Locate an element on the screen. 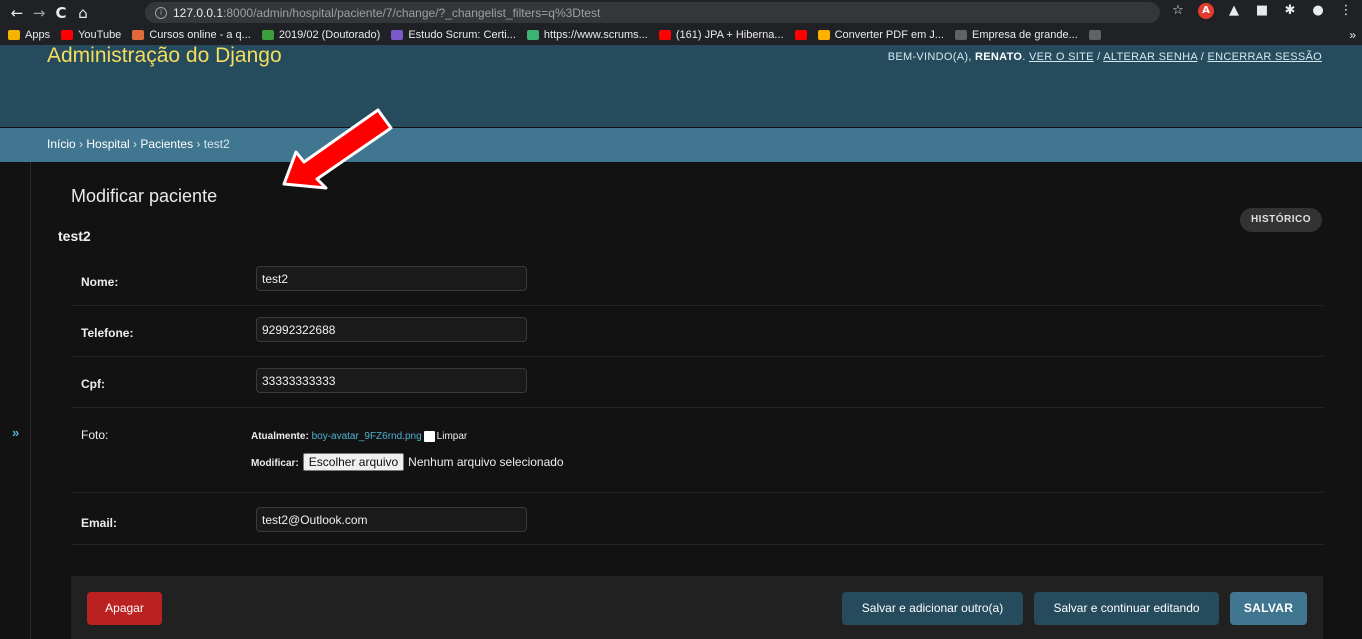 The image size is (1362, 639). extensions: ☆ A ▲ ■ ✱ ● ⋮ is located at coordinates (1262, 11).